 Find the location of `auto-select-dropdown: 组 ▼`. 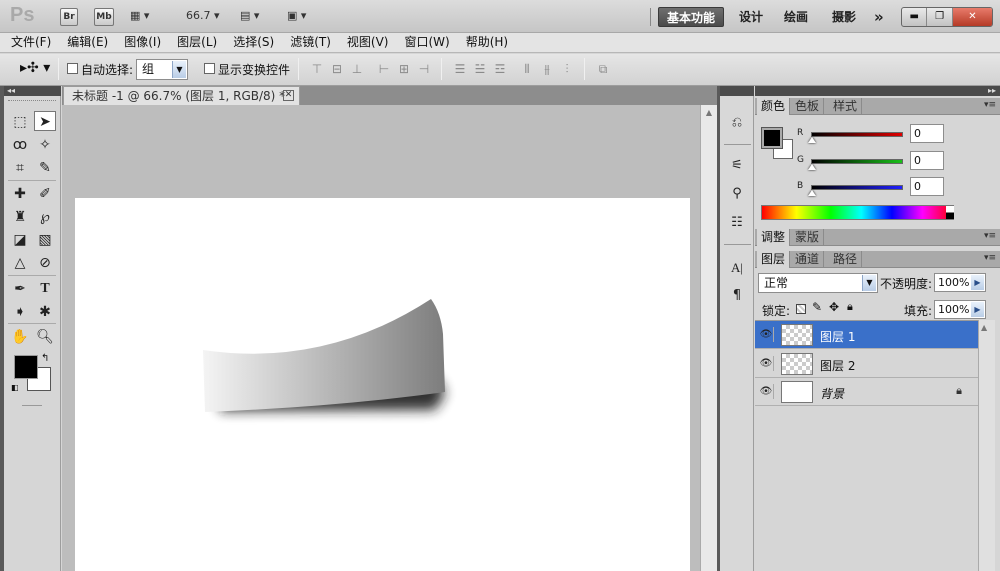

auto-select-dropdown: 组 ▼ is located at coordinates (162, 69).